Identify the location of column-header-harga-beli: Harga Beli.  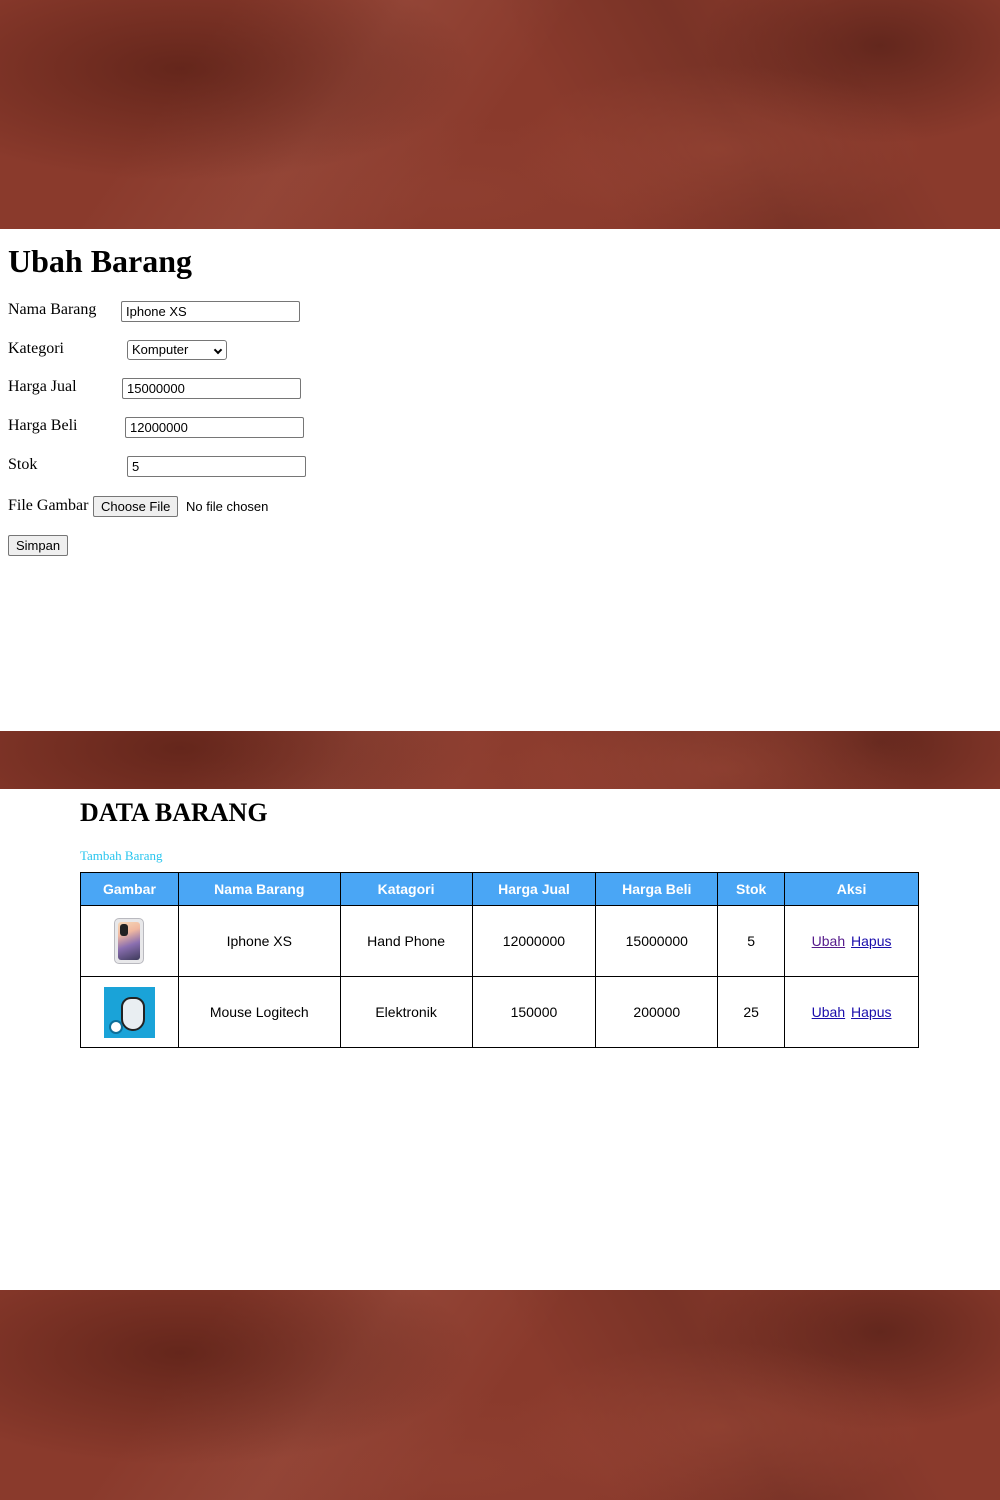
(657, 889).